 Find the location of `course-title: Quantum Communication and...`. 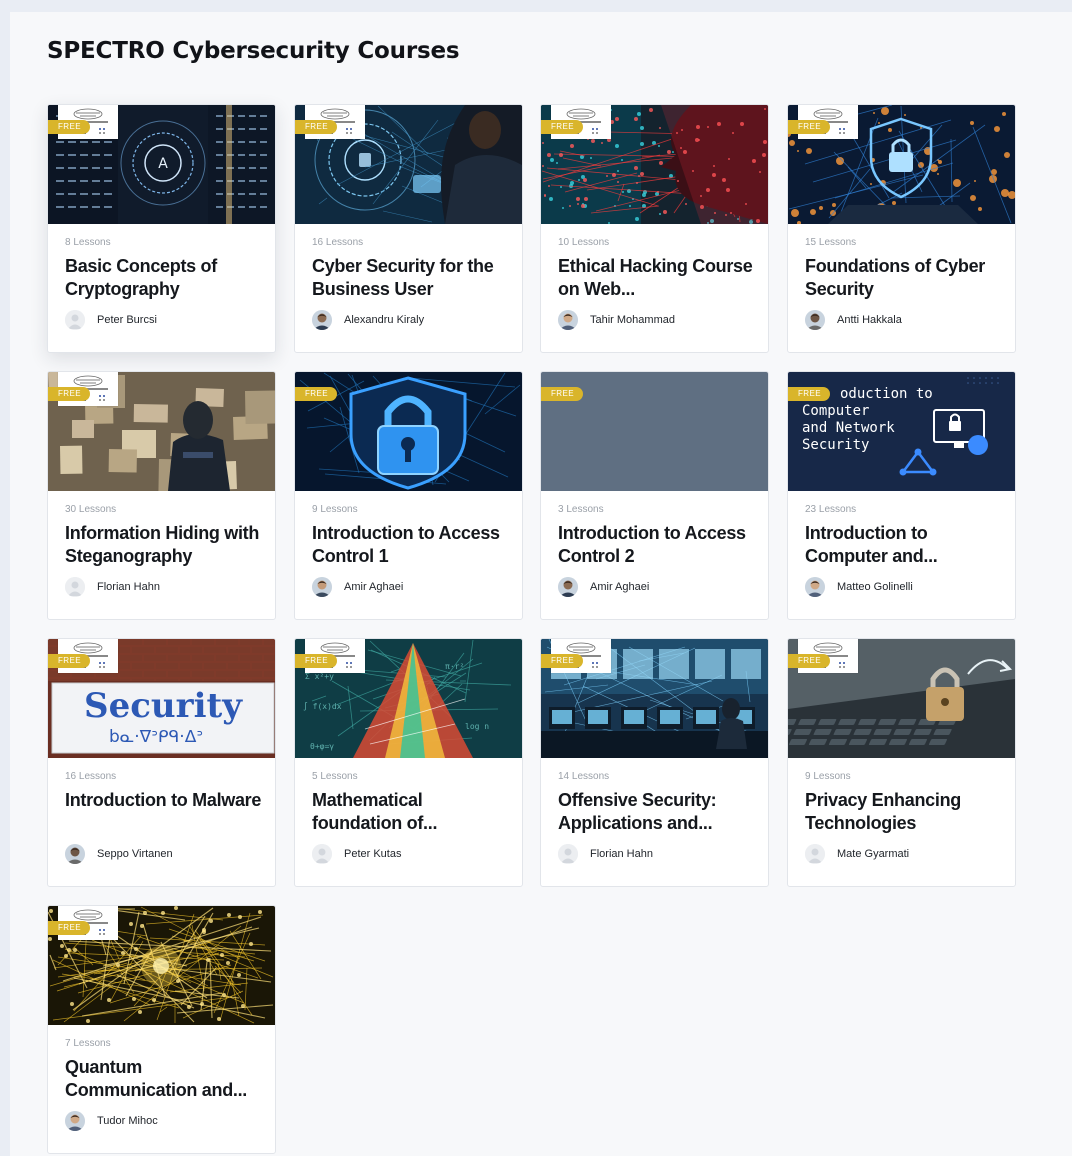

course-title: Quantum Communication and... is located at coordinates (165, 1079).